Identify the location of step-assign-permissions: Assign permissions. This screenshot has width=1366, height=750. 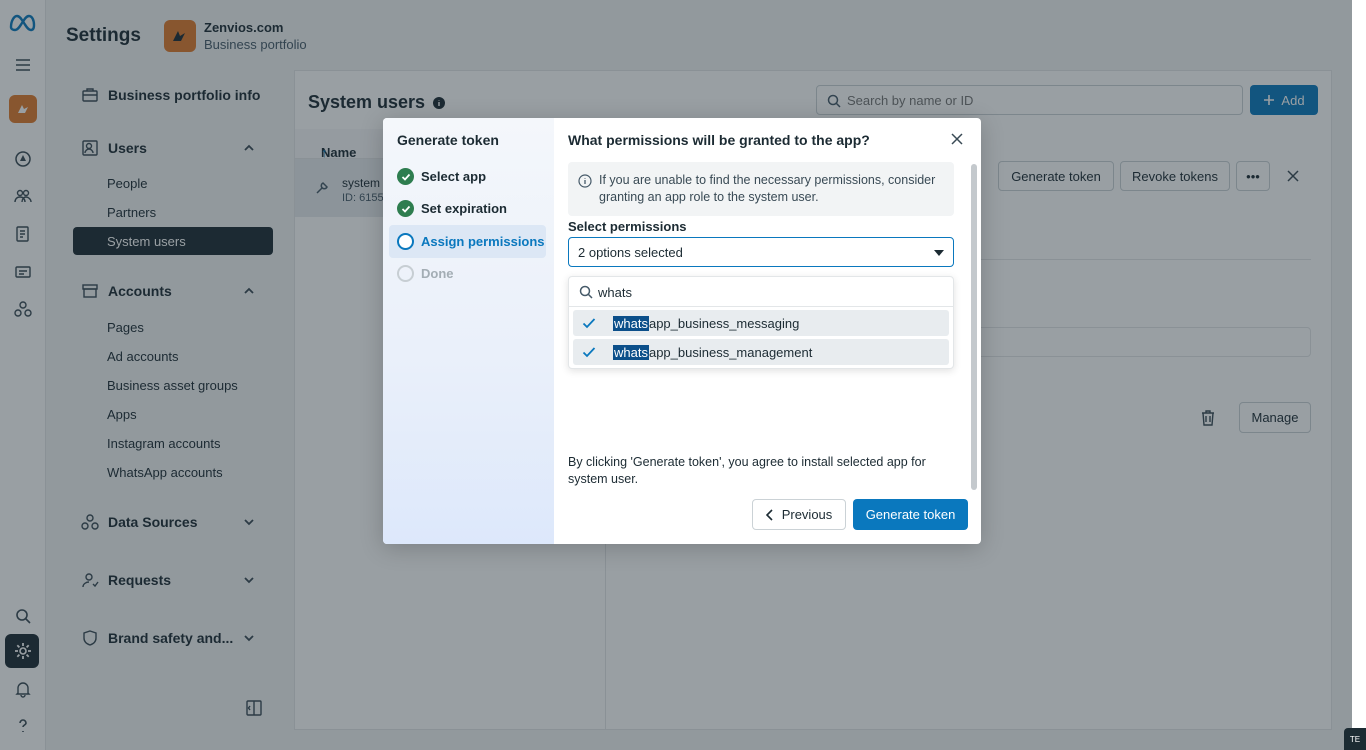
(471, 241).